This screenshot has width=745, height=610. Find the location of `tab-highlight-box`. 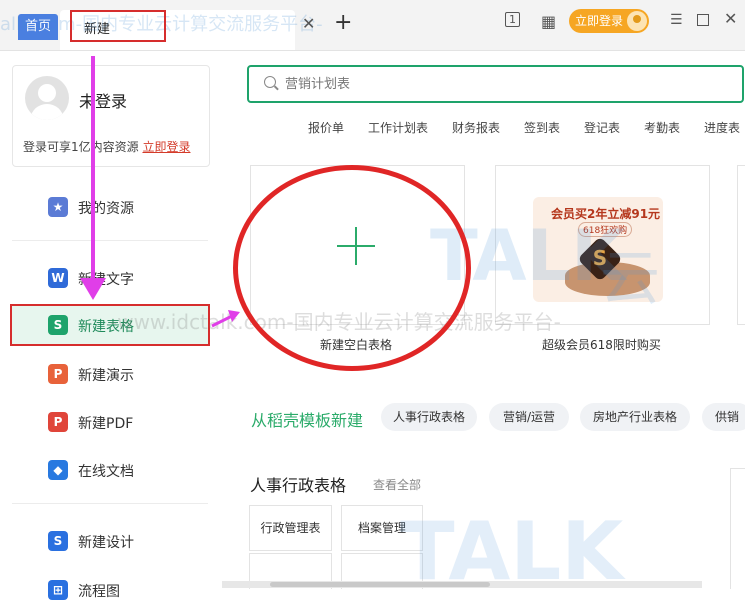

tab-highlight-box is located at coordinates (118, 26).